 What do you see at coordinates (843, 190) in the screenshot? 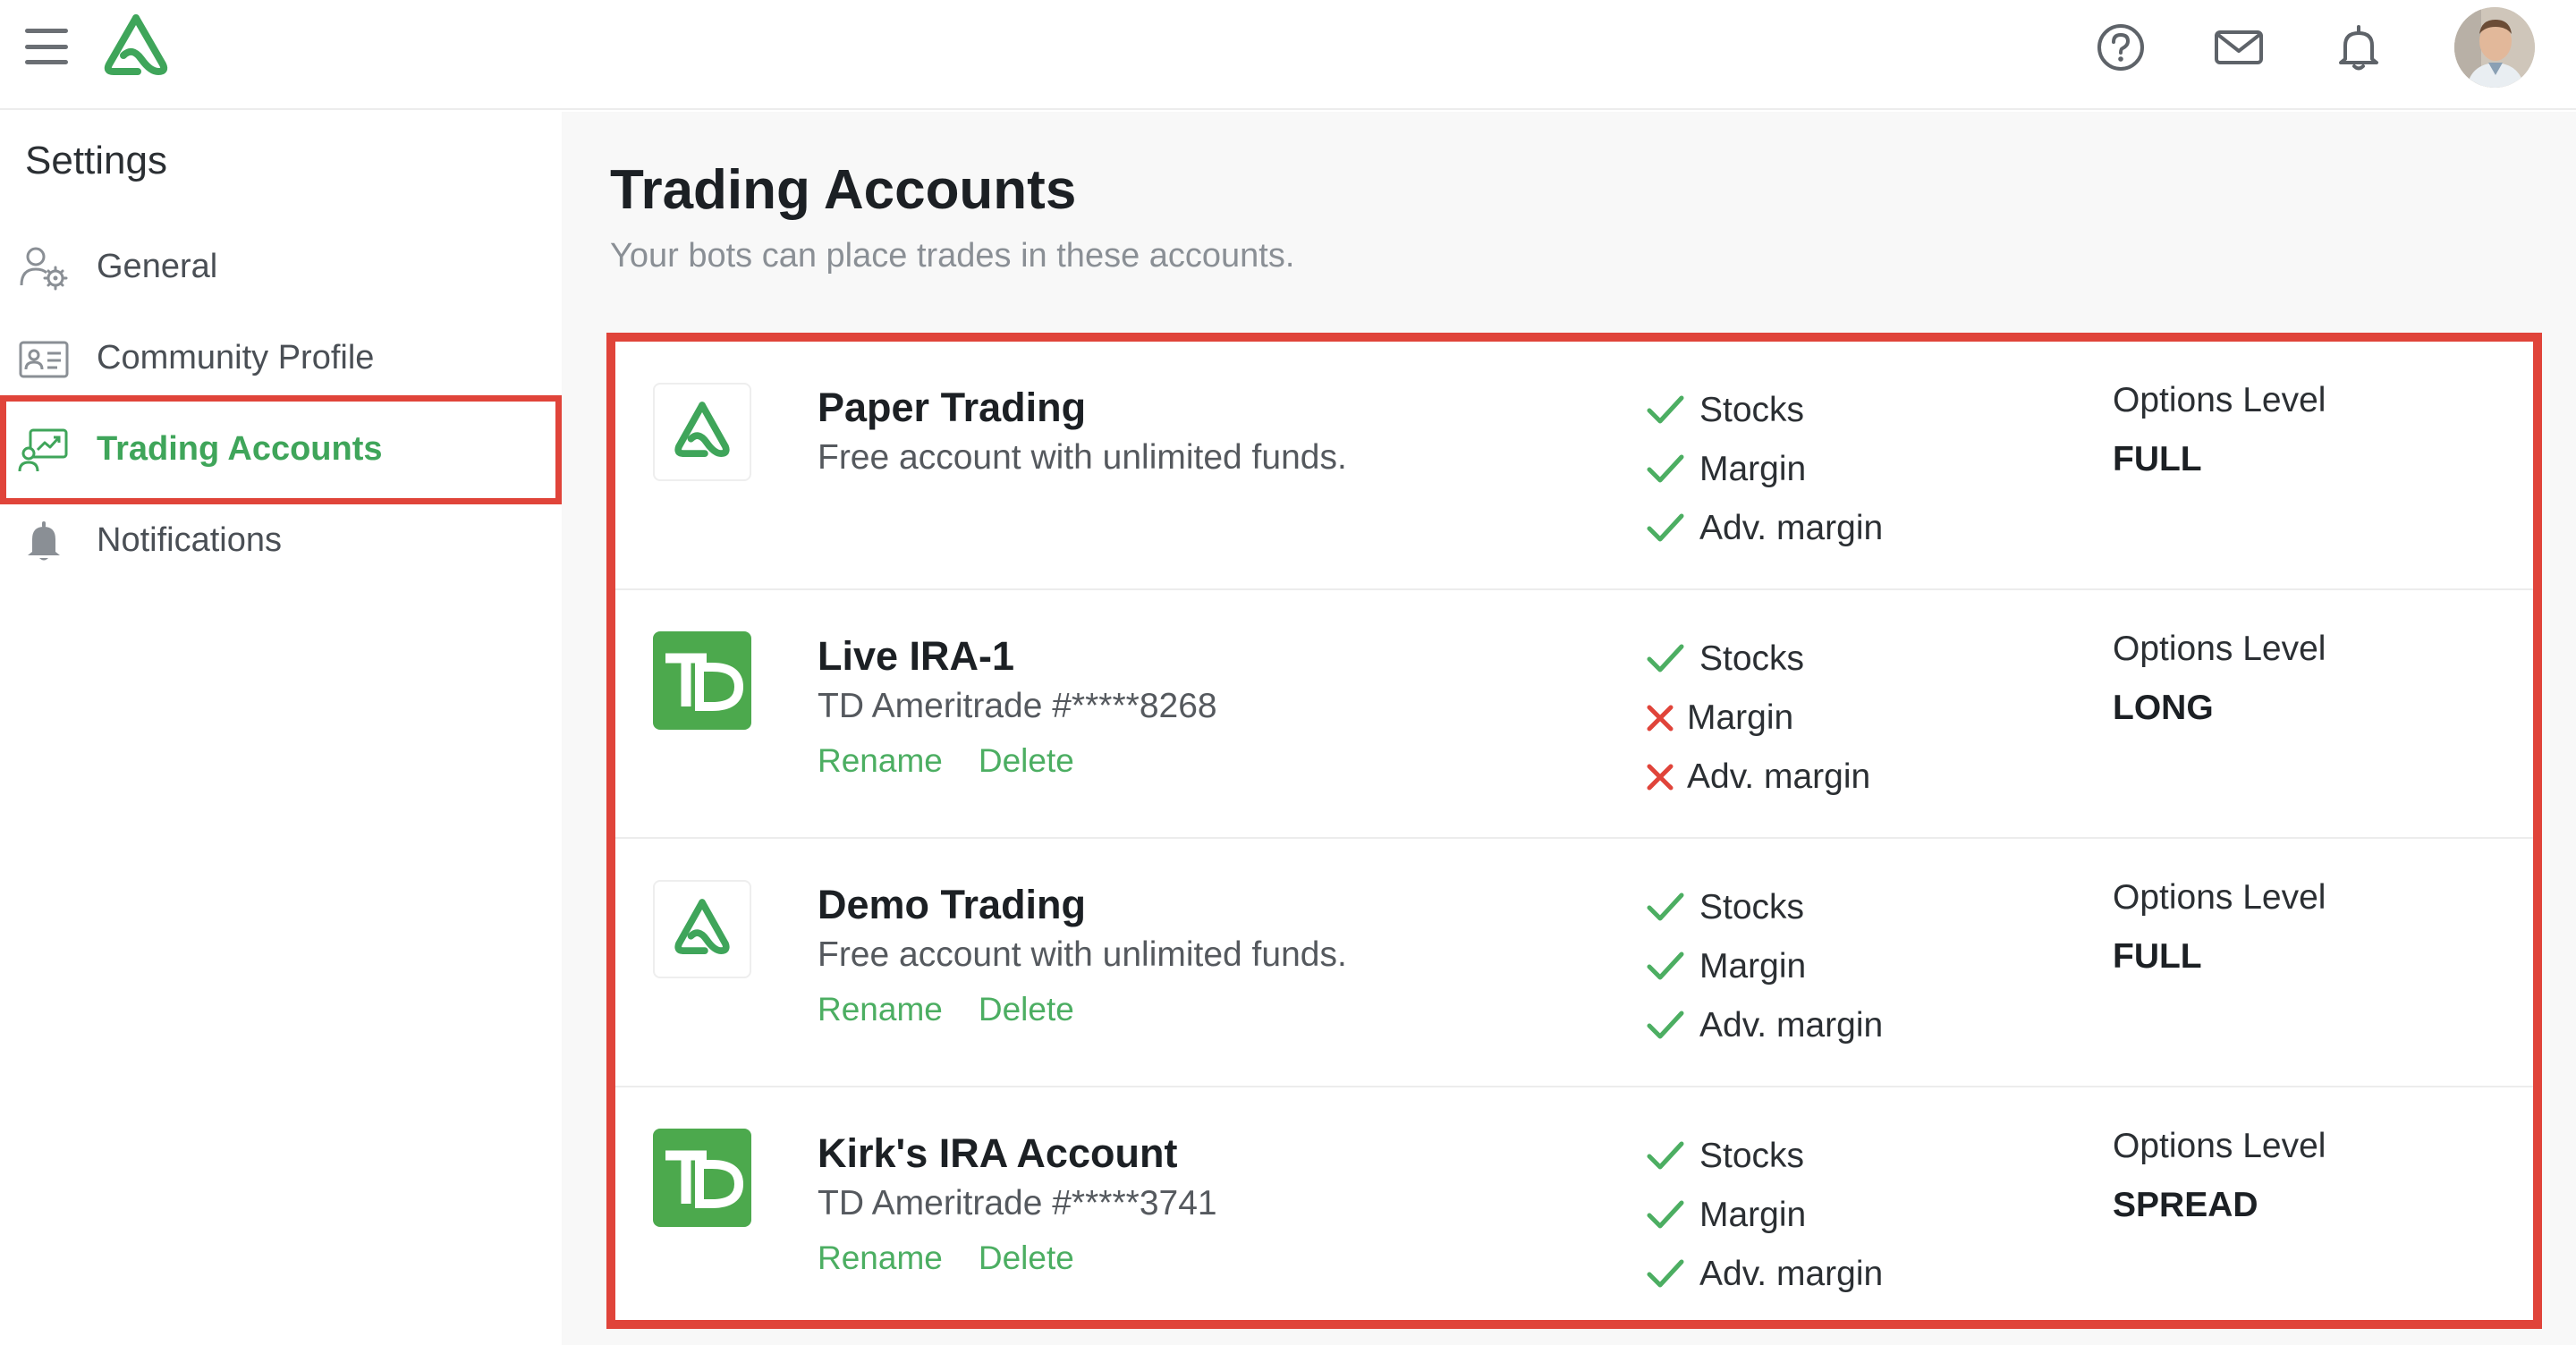
I see `page-title: Trading Accounts` at bounding box center [843, 190].